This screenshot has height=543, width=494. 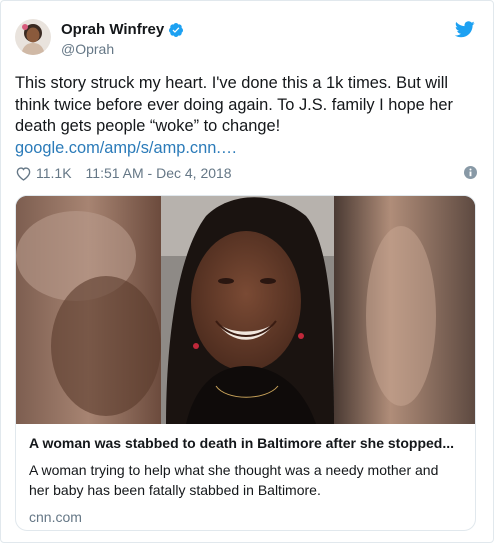 I want to click on avatar, so click(x=33, y=37).